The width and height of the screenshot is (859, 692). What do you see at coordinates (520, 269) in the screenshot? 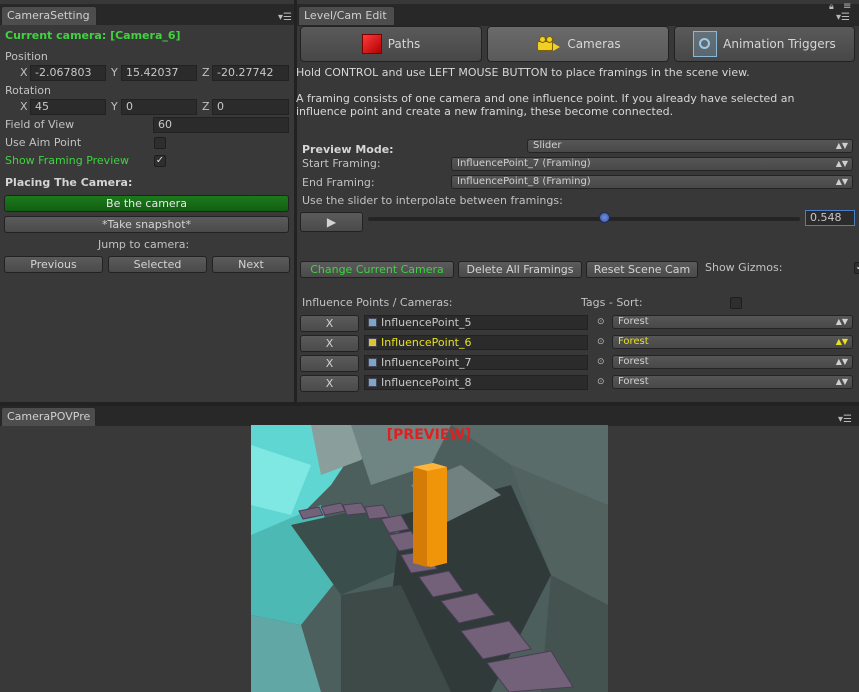
I see `delete-all-framings-button: Delete All Framings` at bounding box center [520, 269].